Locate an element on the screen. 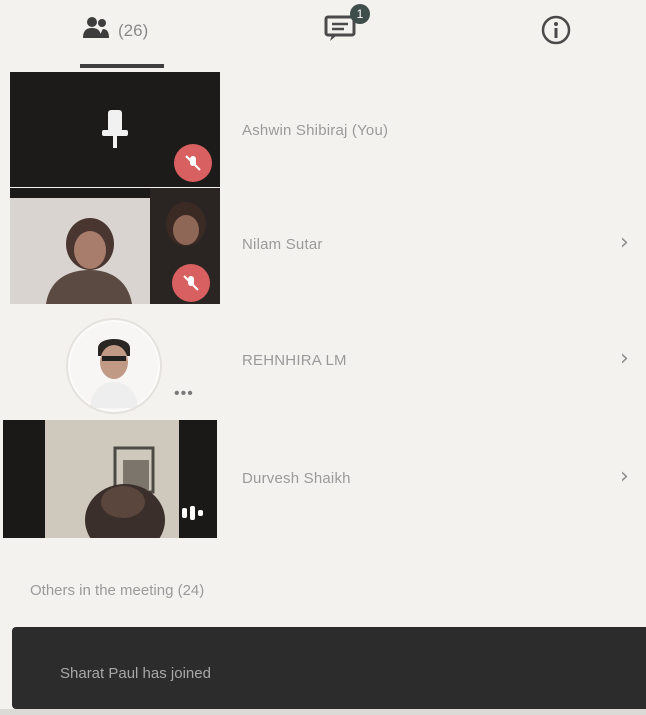  tab-people: (26) is located at coordinates (115, 30).